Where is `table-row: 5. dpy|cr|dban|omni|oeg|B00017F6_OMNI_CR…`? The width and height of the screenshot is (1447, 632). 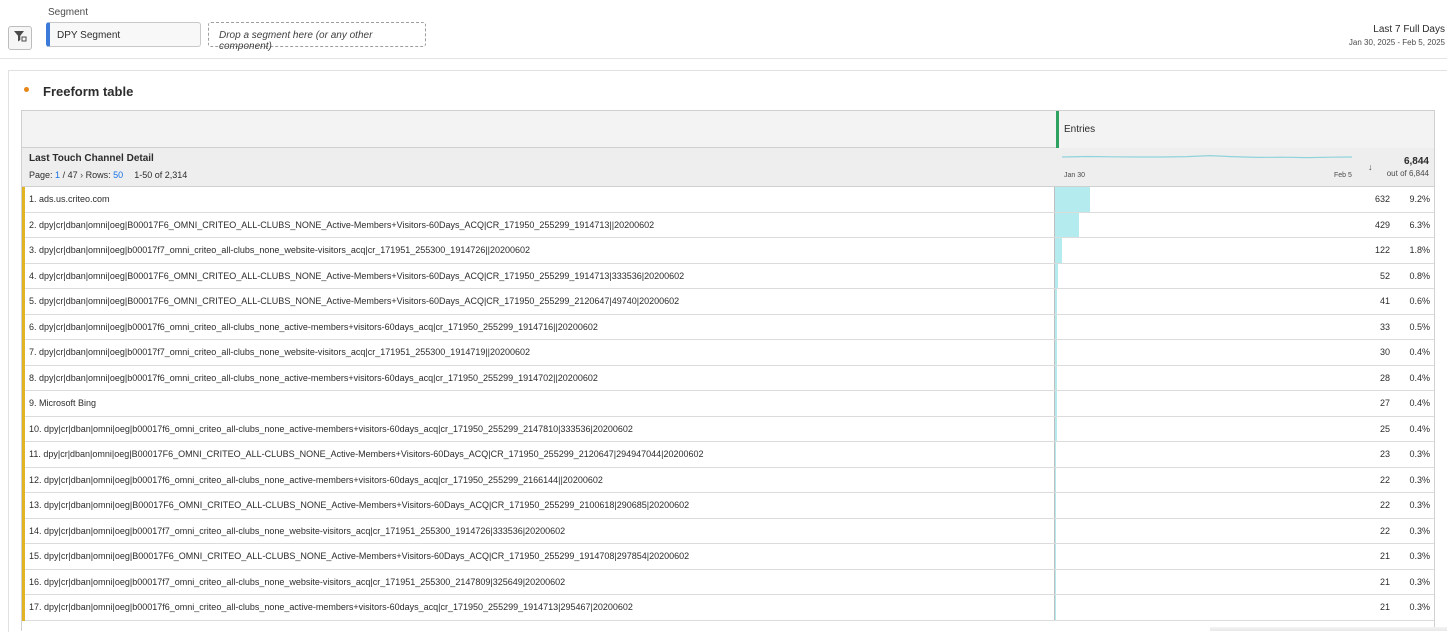
table-row: 5. dpy|cr|dban|omni|oeg|B00017F6_OMNI_CR… is located at coordinates (728, 302).